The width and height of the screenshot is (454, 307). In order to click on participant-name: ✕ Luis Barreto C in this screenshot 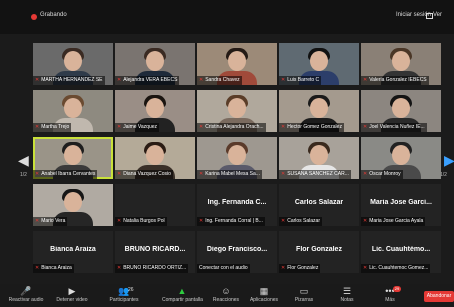, I will do `click(300, 80)`.